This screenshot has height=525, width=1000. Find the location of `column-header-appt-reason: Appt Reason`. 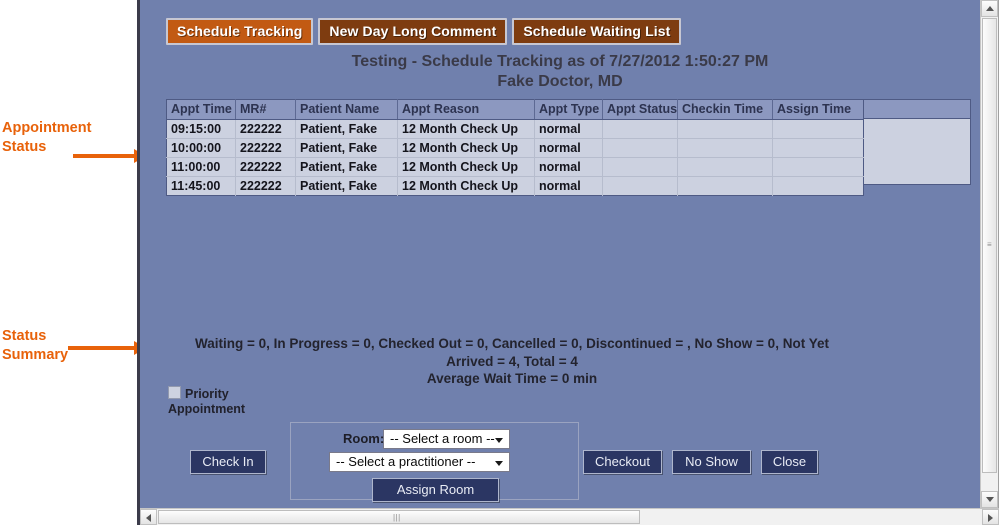

column-header-appt-reason: Appt Reason is located at coordinates (466, 109).